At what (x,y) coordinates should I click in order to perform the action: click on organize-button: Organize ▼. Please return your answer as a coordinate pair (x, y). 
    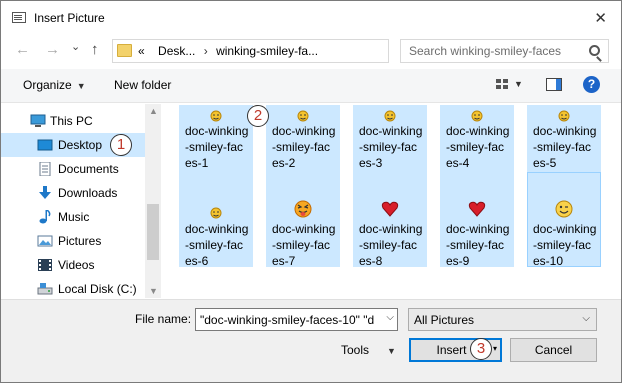
    Looking at the image, I should click on (54, 85).